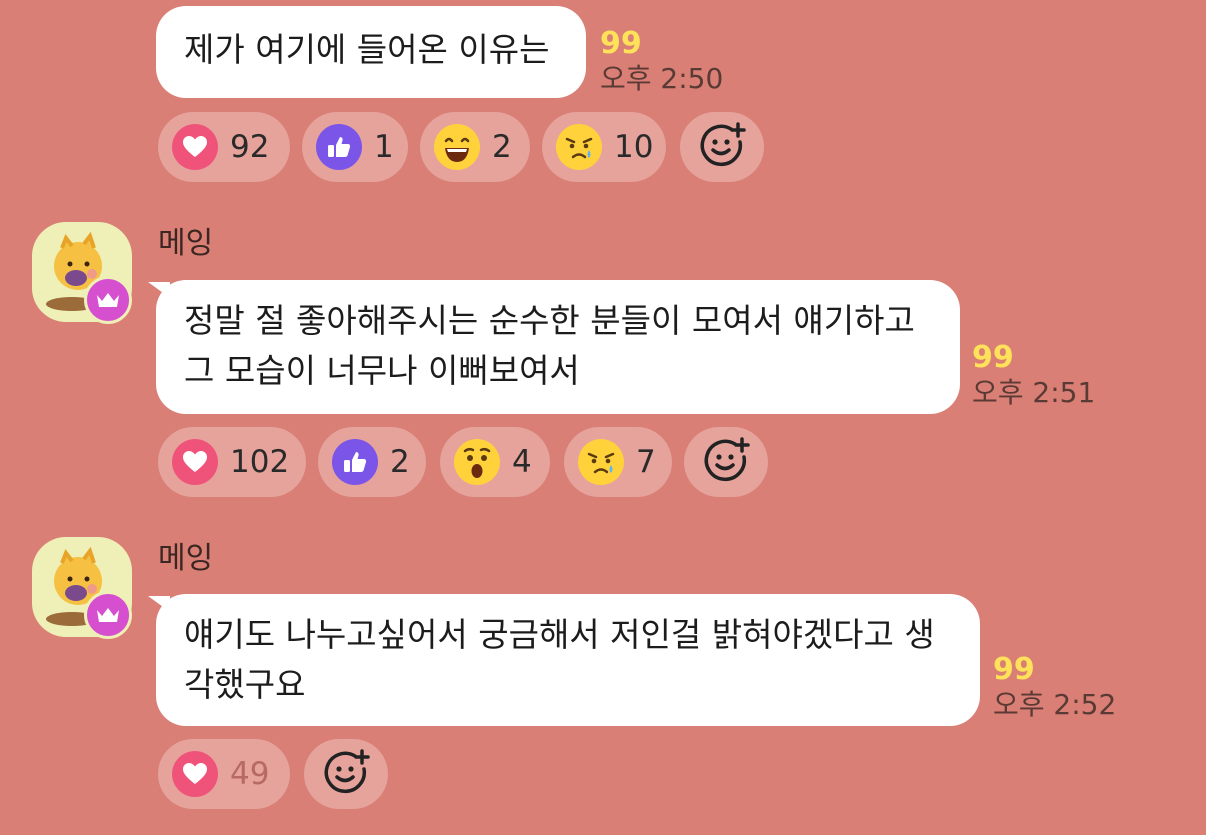 This screenshot has width=1206, height=835. Describe the element at coordinates (1033, 375) in the screenshot. I see `message-meta: 99 오후 2:51` at that location.